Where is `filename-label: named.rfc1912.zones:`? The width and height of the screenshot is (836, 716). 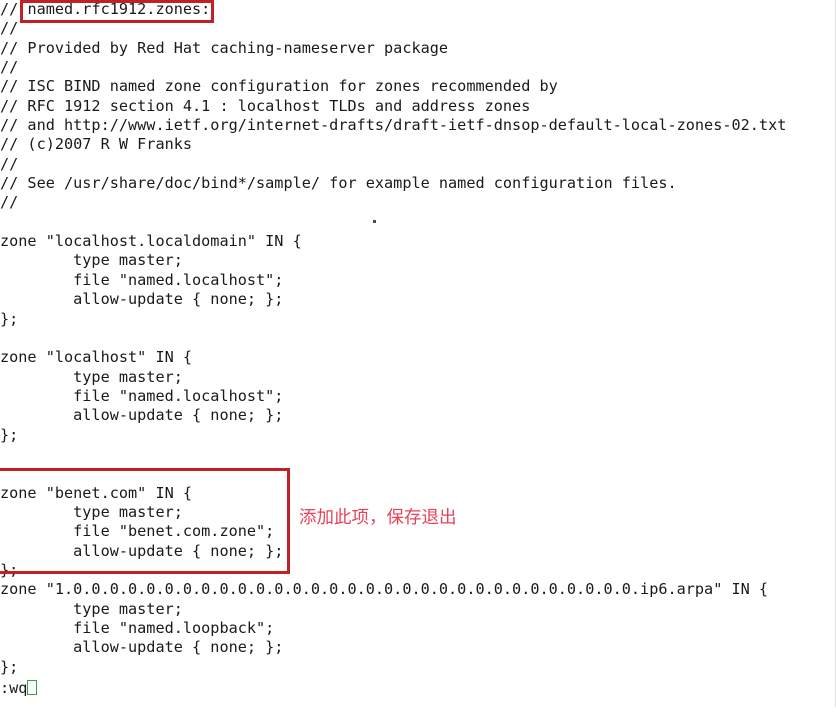 filename-label: named.rfc1912.zones: is located at coordinates (119, 9).